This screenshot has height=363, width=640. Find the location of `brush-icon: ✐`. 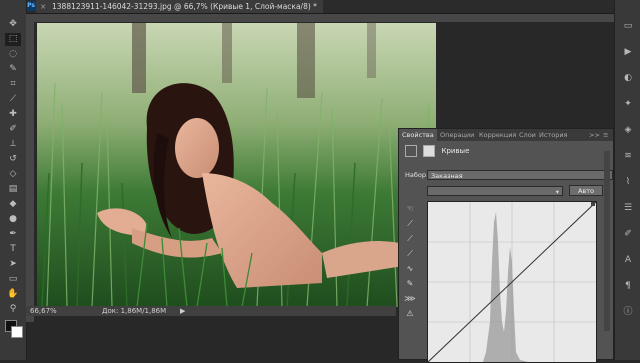

brush-icon: ✐ is located at coordinates (13, 129).